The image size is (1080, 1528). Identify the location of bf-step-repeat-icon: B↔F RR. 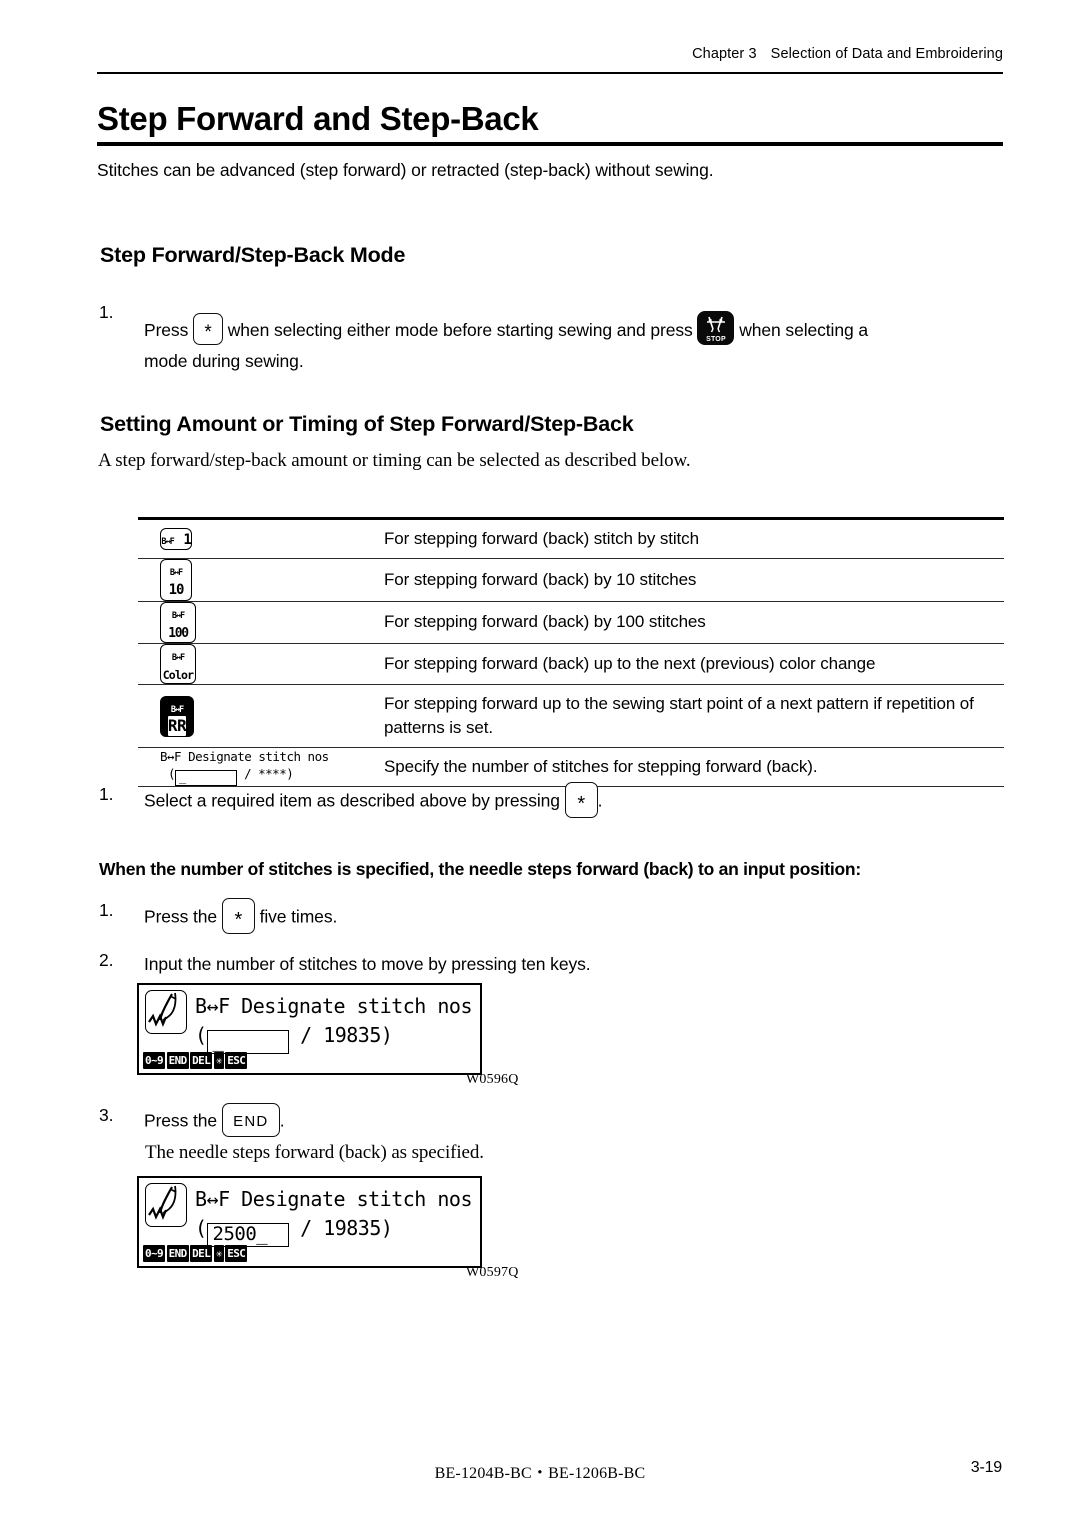
(177, 716).